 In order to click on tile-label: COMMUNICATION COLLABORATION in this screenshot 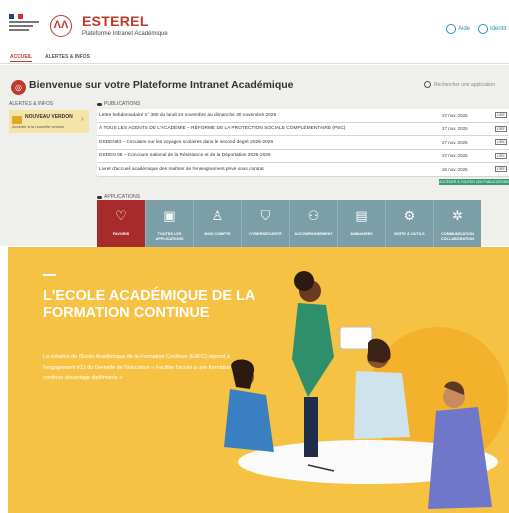, I will do `click(457, 236)`.